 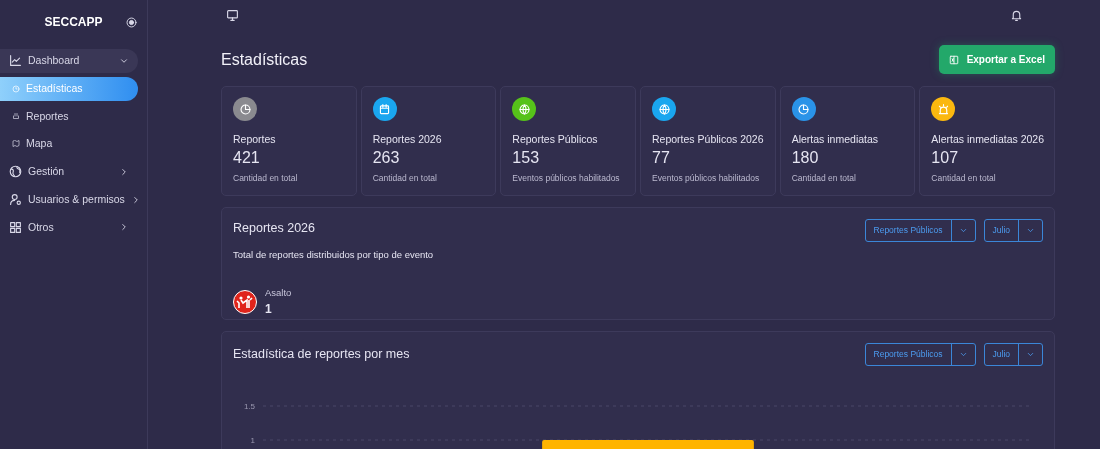 What do you see at coordinates (15, 227) in the screenshot?
I see `grid-icon` at bounding box center [15, 227].